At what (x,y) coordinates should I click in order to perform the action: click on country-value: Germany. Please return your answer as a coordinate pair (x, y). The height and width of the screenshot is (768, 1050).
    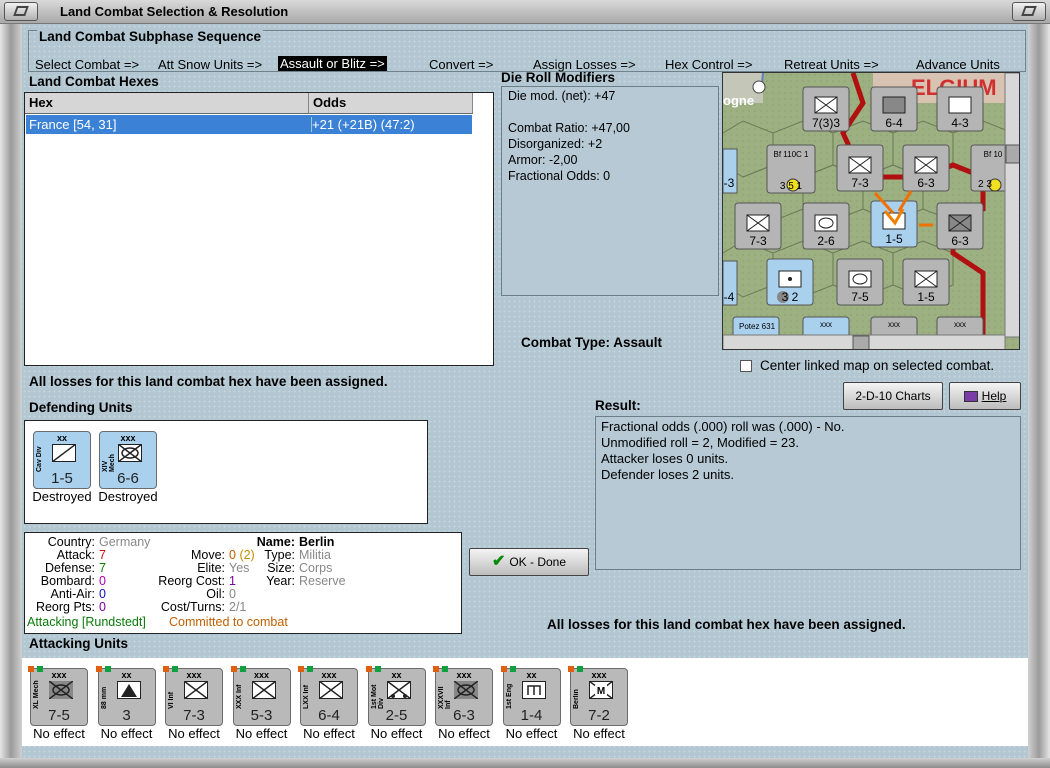
    Looking at the image, I should click on (125, 542).